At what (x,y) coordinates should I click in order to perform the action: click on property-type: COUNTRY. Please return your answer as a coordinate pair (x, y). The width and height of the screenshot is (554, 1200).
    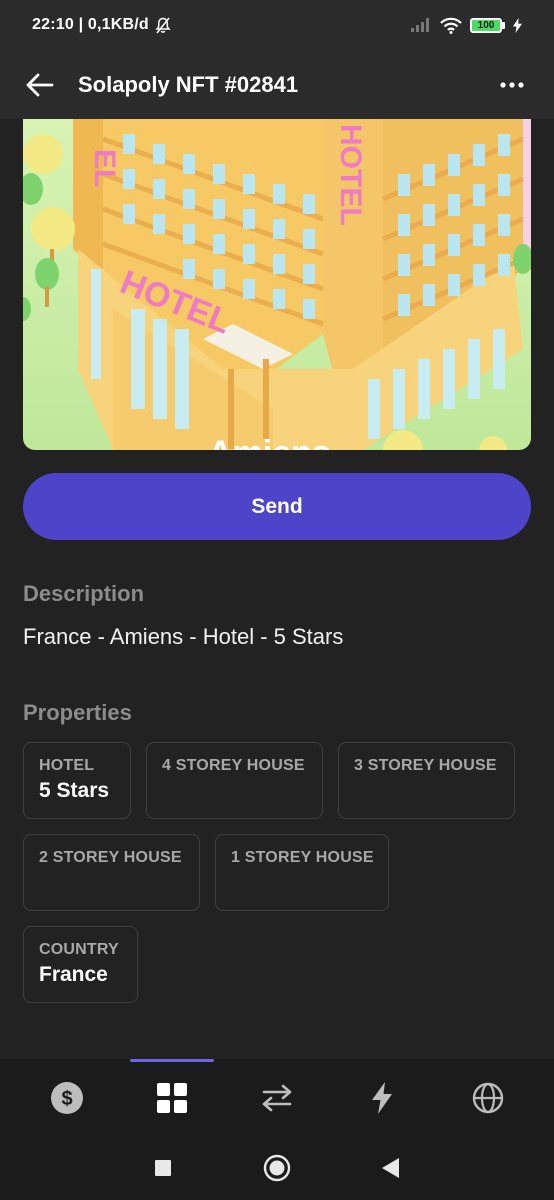
    Looking at the image, I should click on (79, 949).